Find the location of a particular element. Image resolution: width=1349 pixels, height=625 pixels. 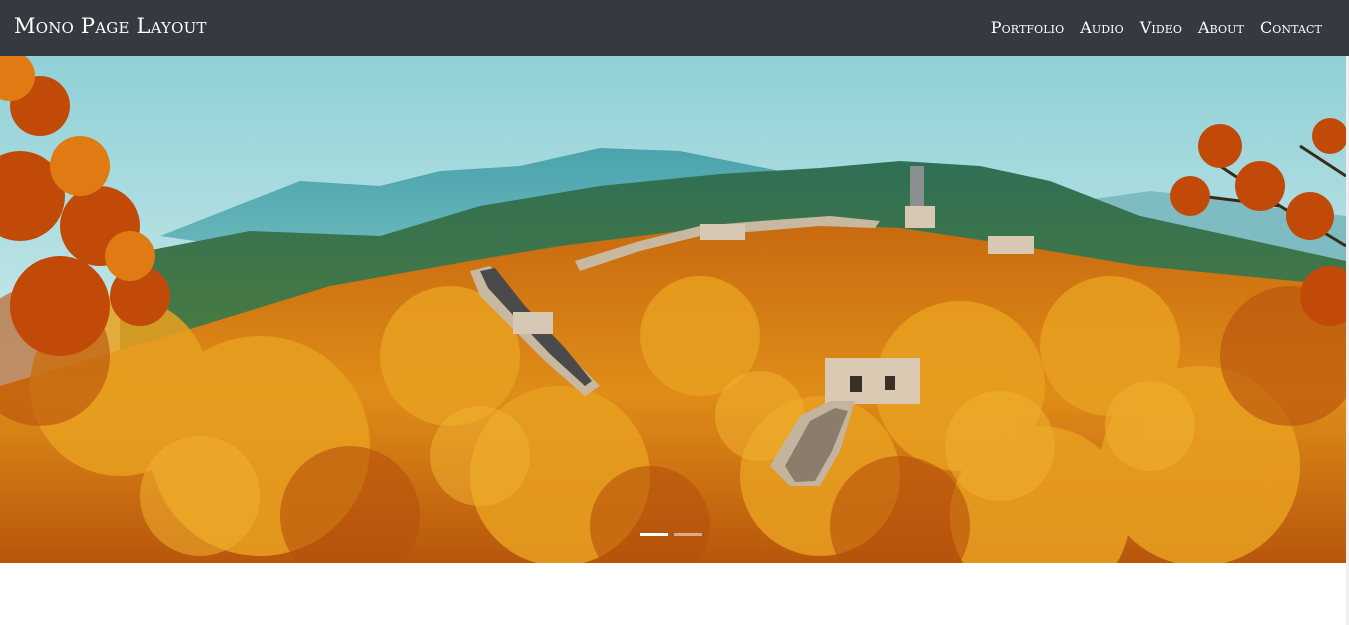

brand-link: Mono Page Layout is located at coordinates (110, 26).